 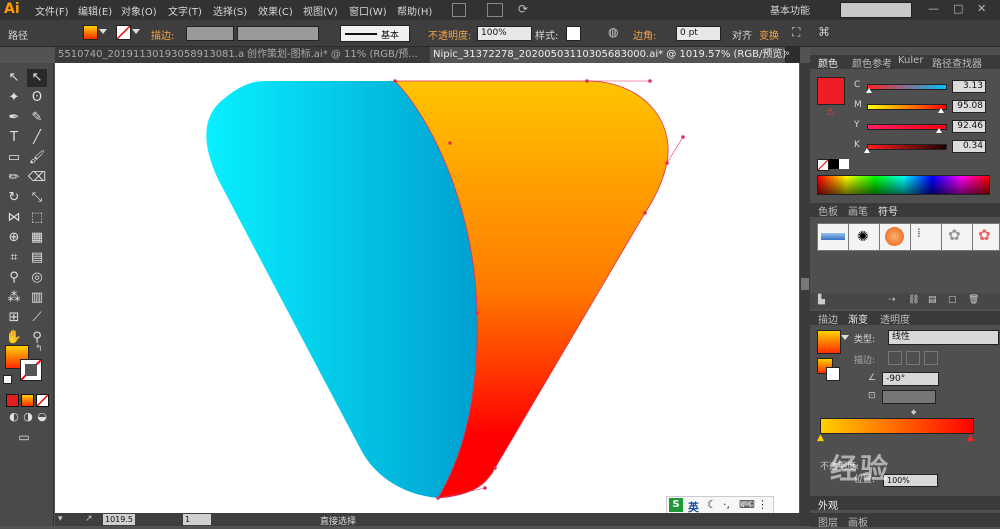 I want to click on menu-effect: 效果(C), so click(x=275, y=10).